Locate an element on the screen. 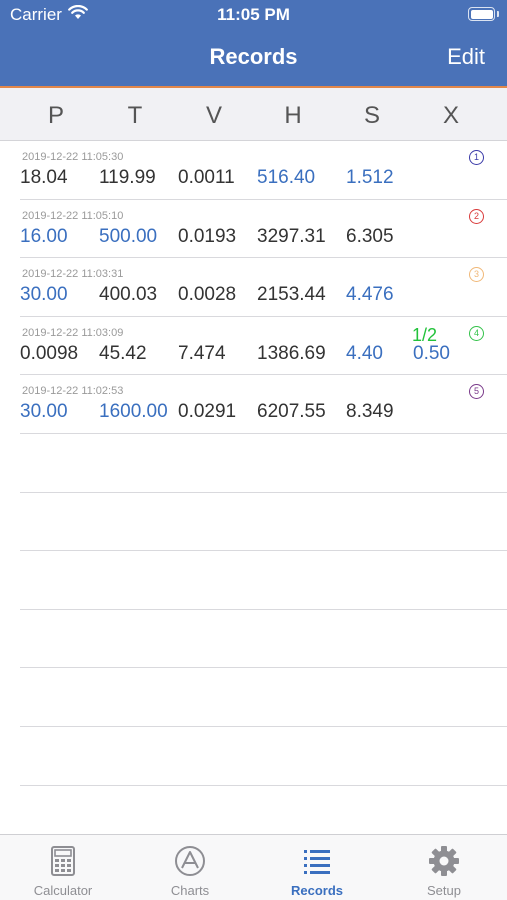  column-h: H is located at coordinates (293, 115).